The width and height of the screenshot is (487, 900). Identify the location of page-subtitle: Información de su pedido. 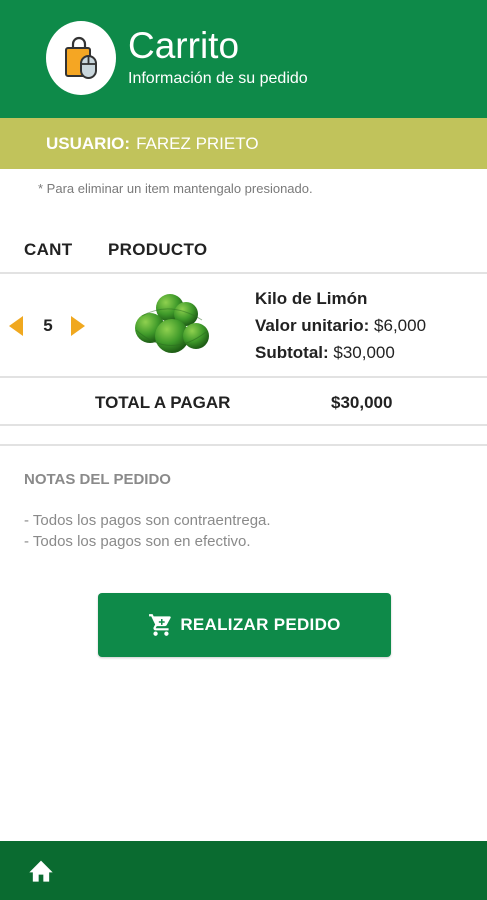
(218, 78).